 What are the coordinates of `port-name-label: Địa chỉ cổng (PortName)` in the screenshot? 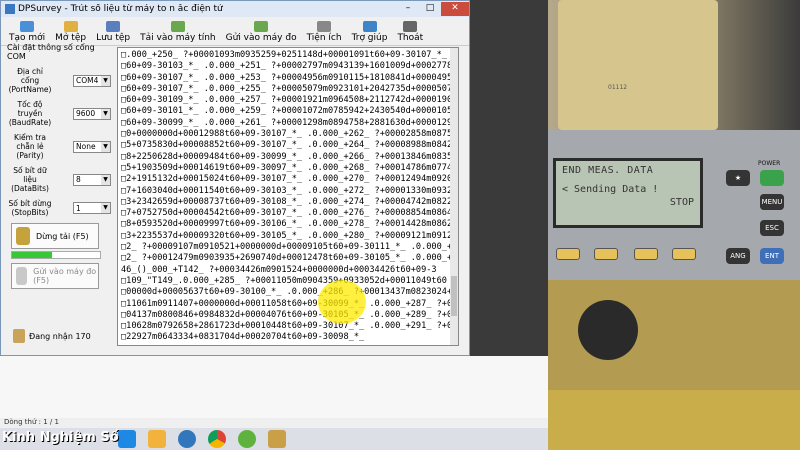 It's located at (30, 80).